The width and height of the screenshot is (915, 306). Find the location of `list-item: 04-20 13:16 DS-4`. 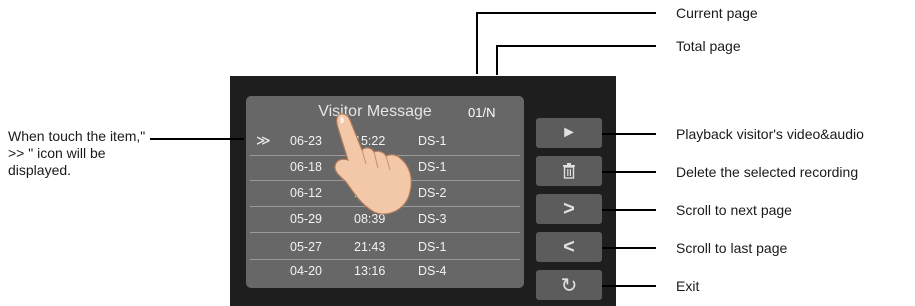

list-item: 04-20 13:16 DS-4 is located at coordinates (385, 271).